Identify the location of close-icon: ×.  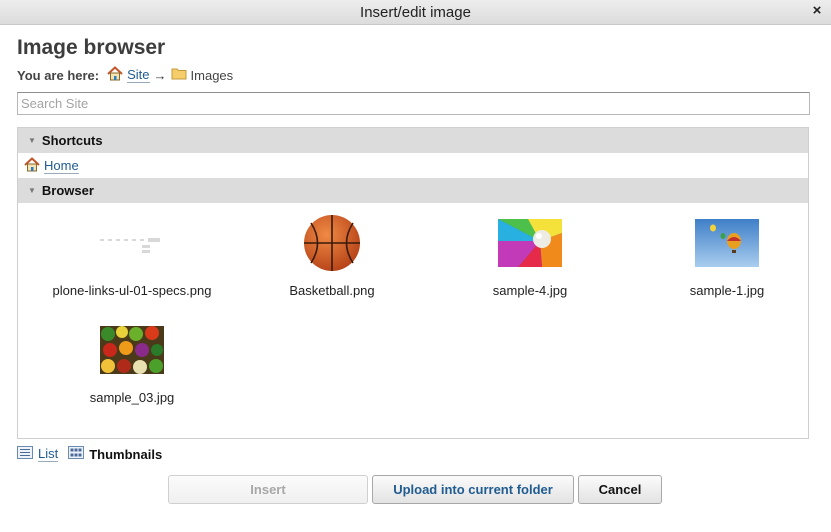
(817, 11).